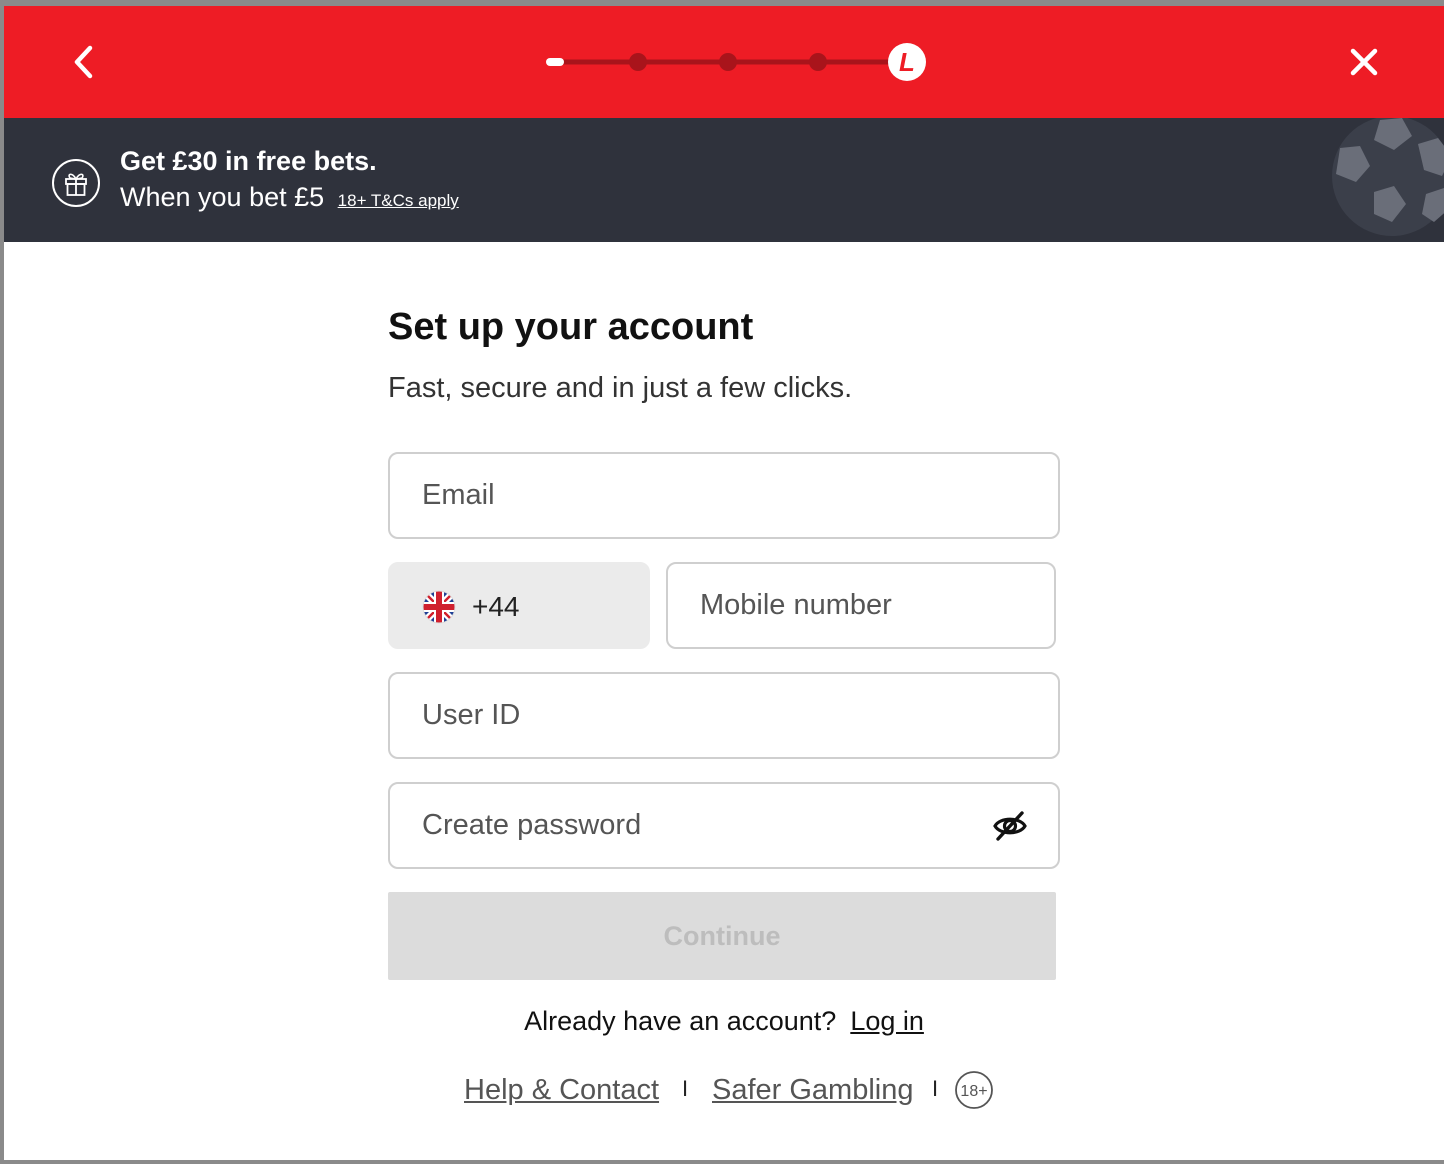 The height and width of the screenshot is (1164, 1444). Describe the element at coordinates (398, 200) in the screenshot. I see `terms-link: 18+ T&Cs apply` at that location.